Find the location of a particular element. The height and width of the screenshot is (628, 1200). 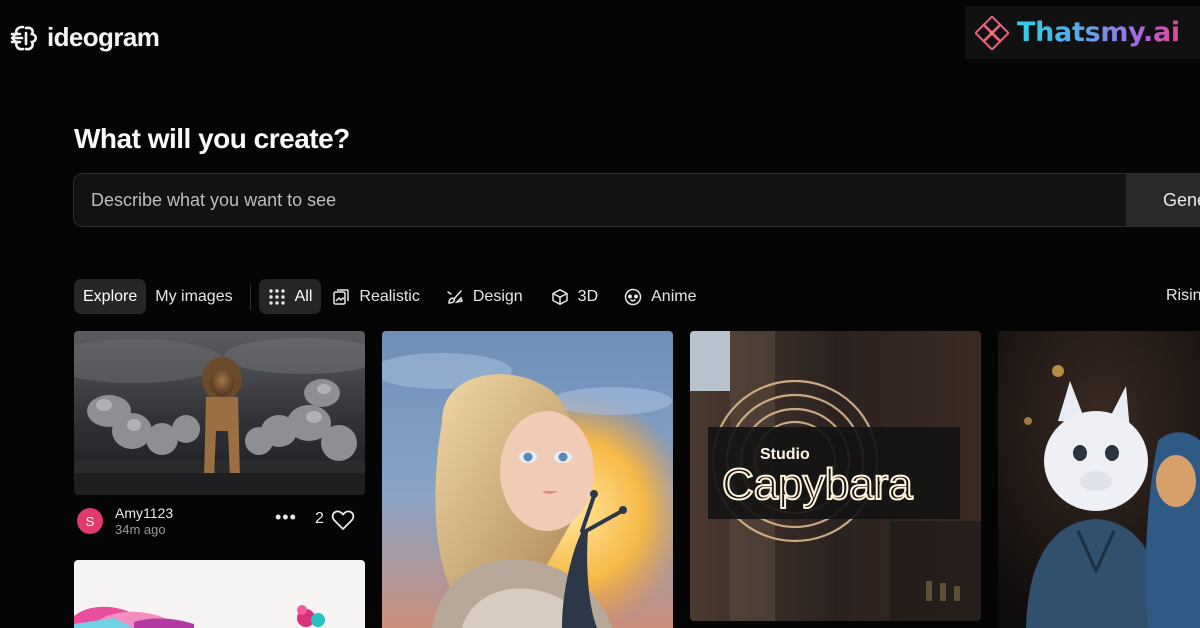

anime-face-icon is located at coordinates (633, 296).